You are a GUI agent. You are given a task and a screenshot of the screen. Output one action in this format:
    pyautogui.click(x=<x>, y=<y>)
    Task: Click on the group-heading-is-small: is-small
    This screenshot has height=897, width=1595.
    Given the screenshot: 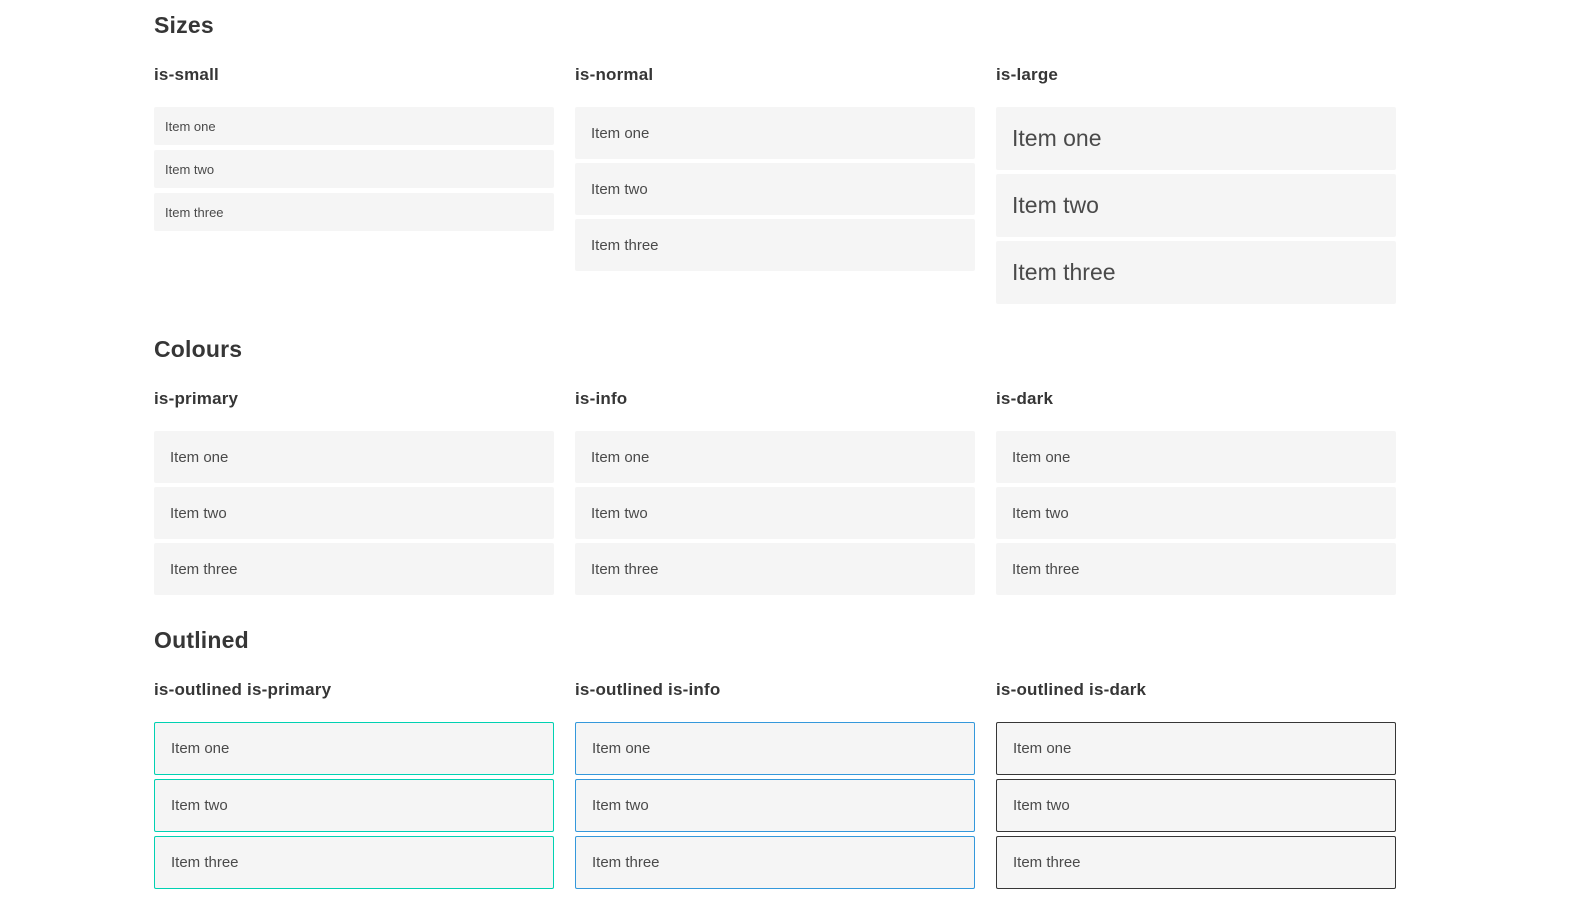 What is the action you would take?
    pyautogui.click(x=186, y=74)
    